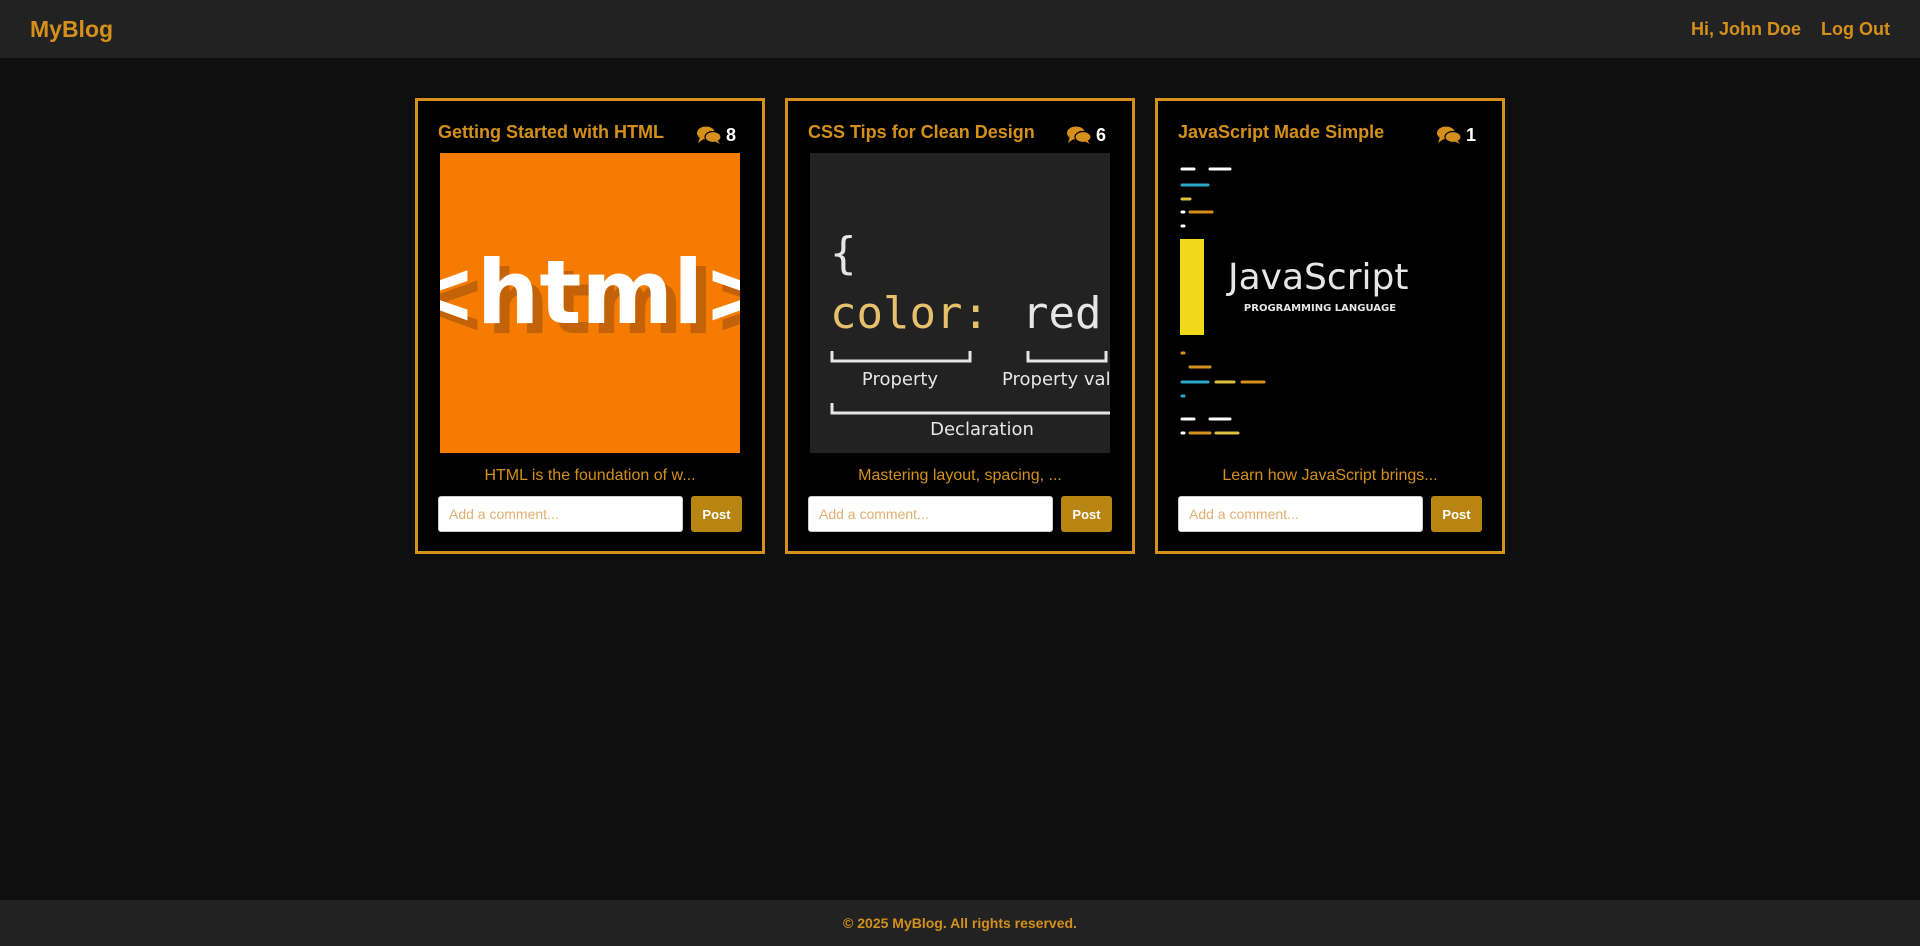 The height and width of the screenshot is (946, 1920). I want to click on comment-count: 8, so click(730, 135).